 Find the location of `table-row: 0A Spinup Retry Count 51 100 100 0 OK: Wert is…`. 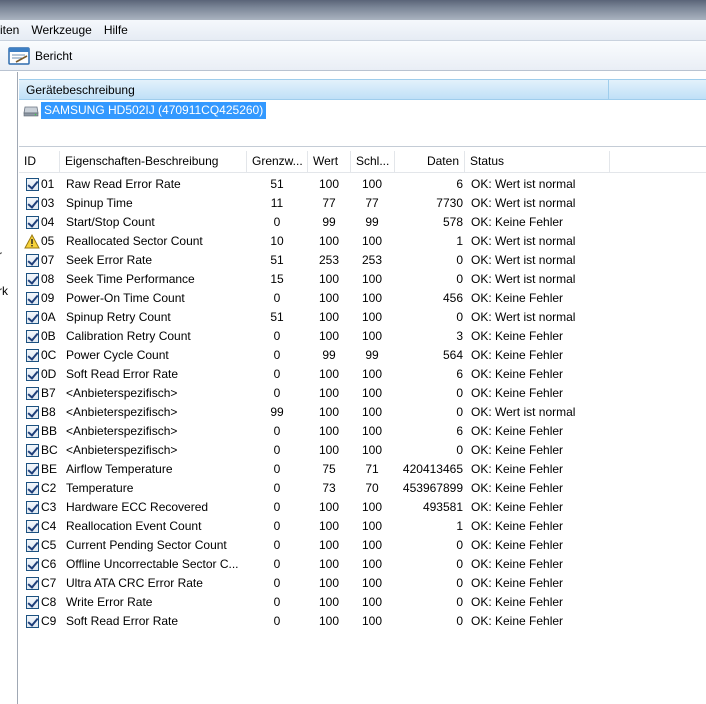

table-row: 0A Spinup Retry Count 51 100 100 0 OK: Wert is… is located at coordinates (362, 317).